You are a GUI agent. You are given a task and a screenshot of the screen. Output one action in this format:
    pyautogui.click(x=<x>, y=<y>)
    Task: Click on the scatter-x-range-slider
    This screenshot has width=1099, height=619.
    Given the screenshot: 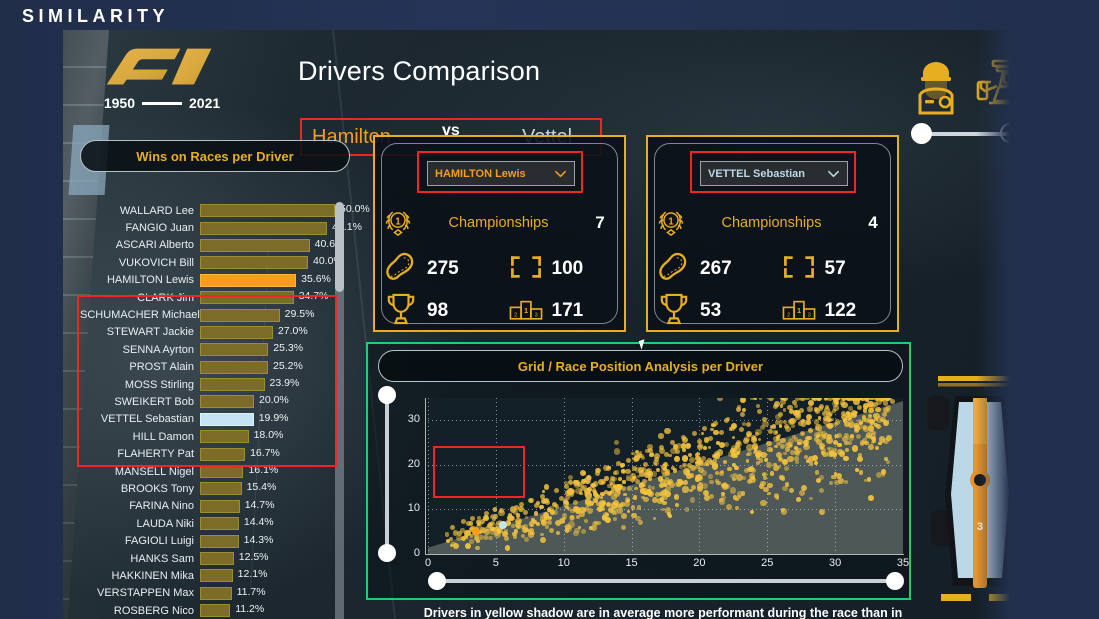 What is the action you would take?
    pyautogui.click(x=666, y=581)
    